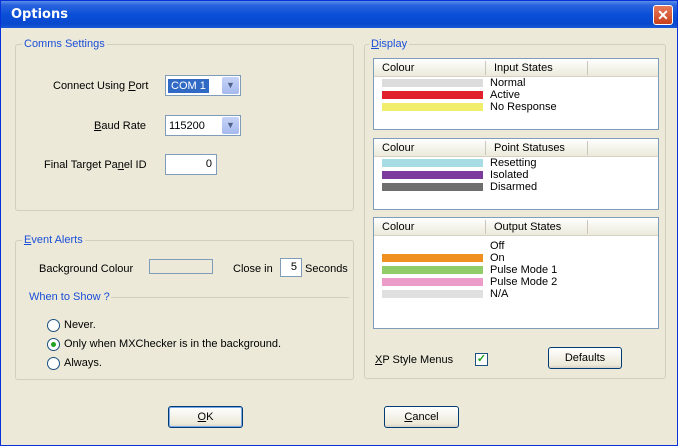 This screenshot has width=678, height=446. What do you see at coordinates (516, 282) in the screenshot?
I see `list-item: Pulse Mode 2` at bounding box center [516, 282].